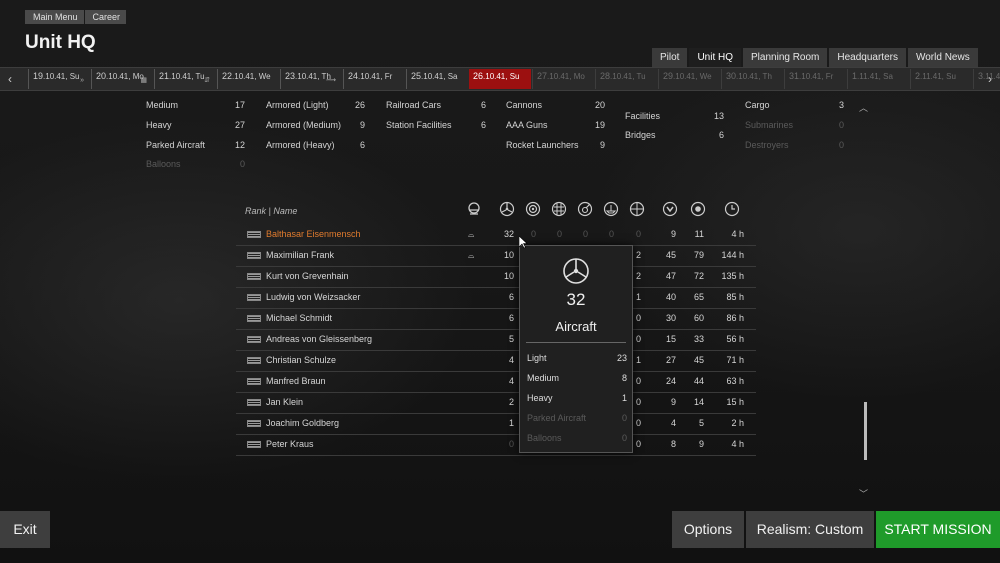 Image resolution: width=1000 pixels, height=563 pixels. What do you see at coordinates (419, 125) in the screenshot?
I see `stat-label: Station Facilities` at bounding box center [419, 125].